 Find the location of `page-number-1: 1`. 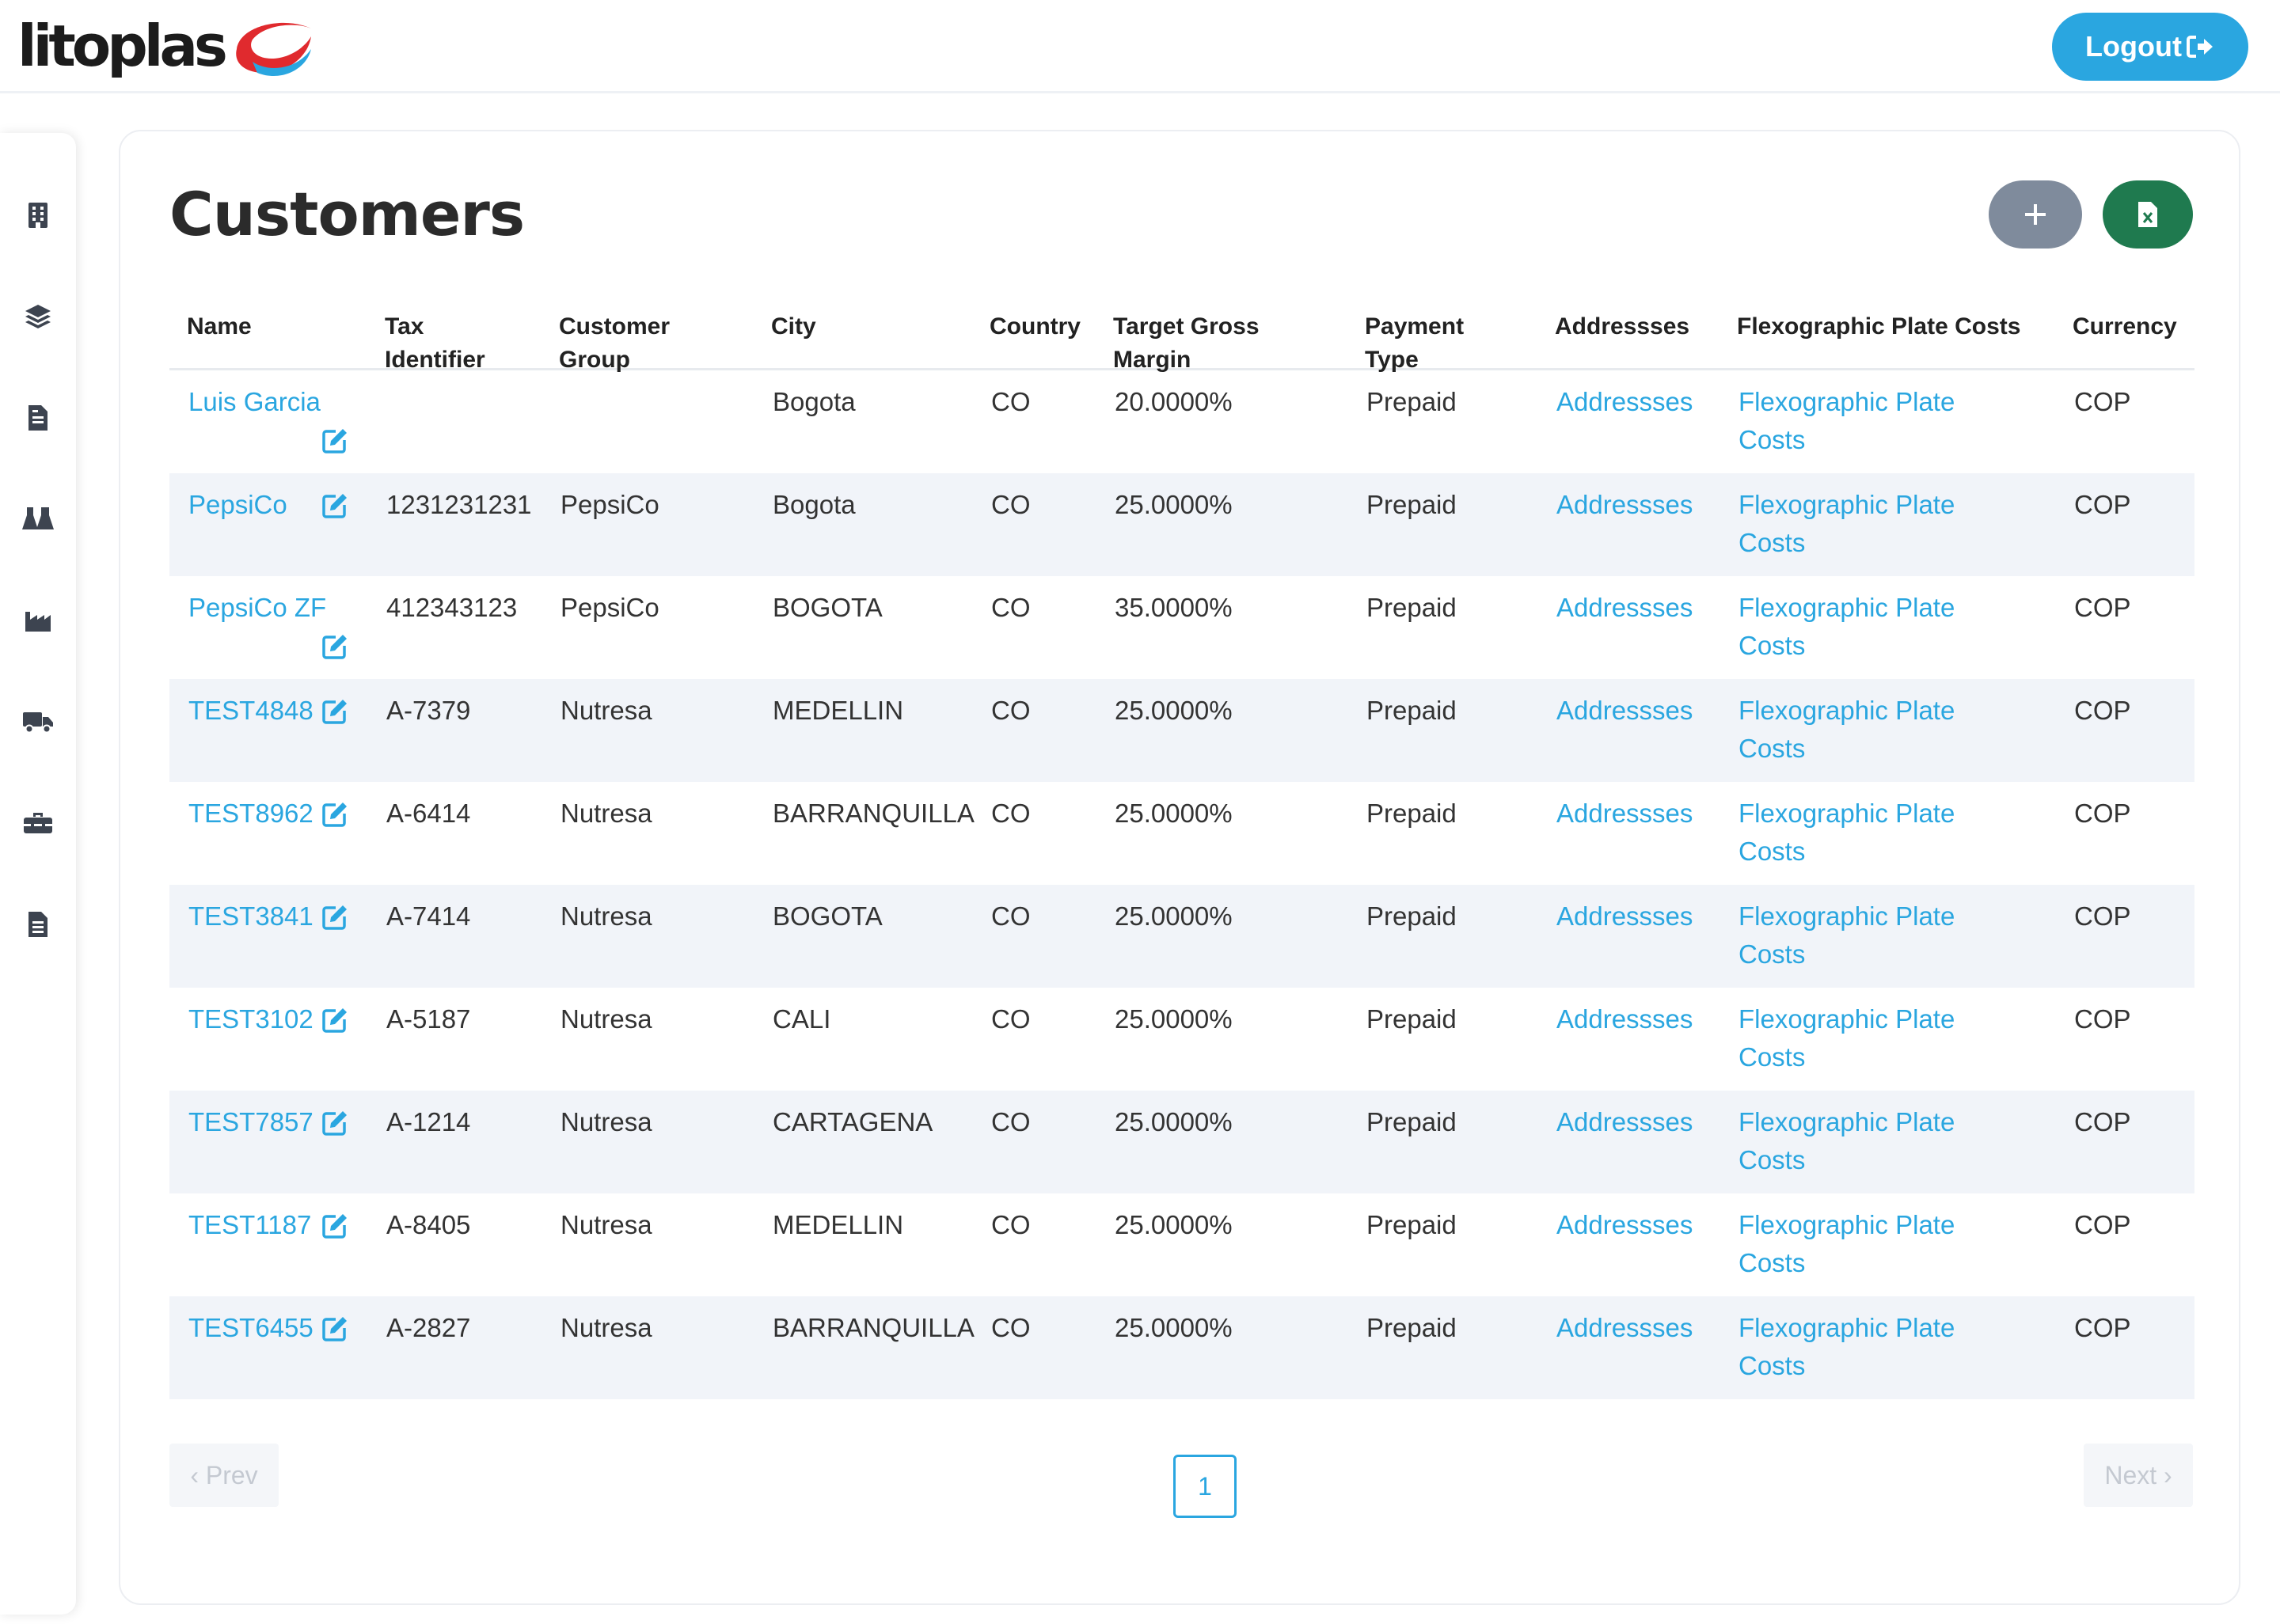

page-number-1: 1 is located at coordinates (1205, 1486).